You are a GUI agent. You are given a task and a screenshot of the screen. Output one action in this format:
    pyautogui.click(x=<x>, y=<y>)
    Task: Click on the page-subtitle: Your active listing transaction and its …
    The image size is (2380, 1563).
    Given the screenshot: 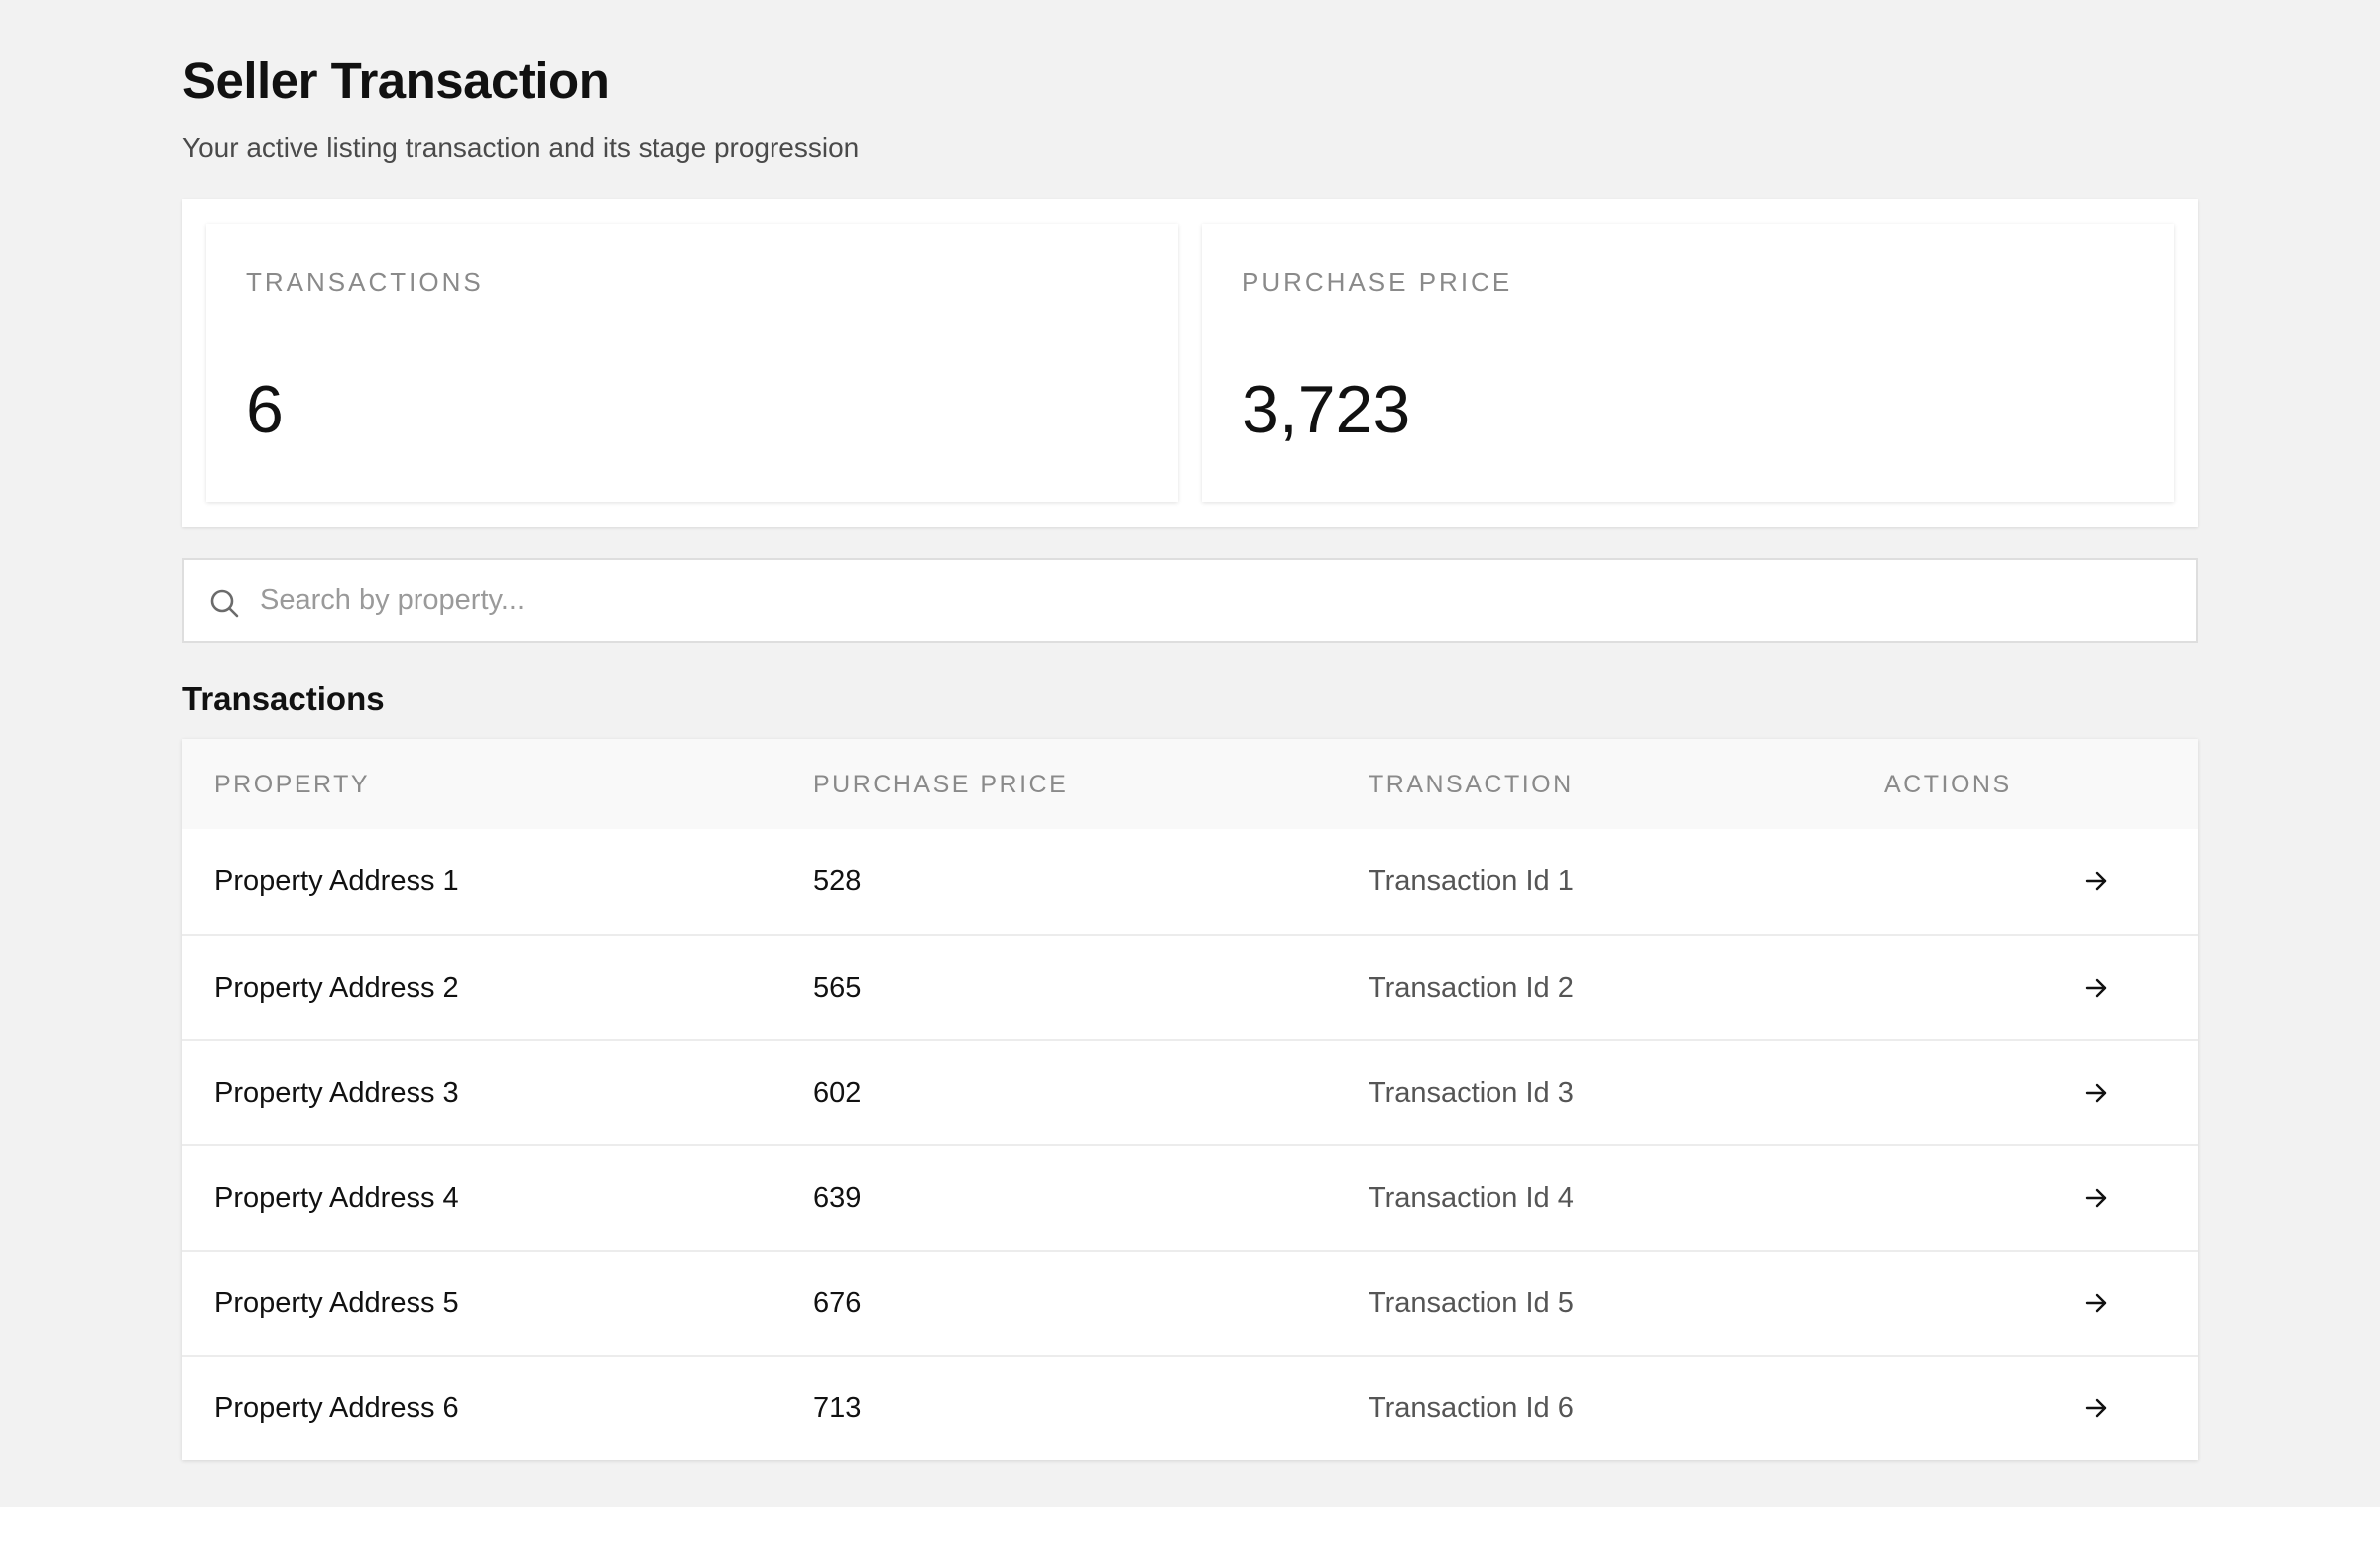 What is the action you would take?
    pyautogui.click(x=521, y=147)
    